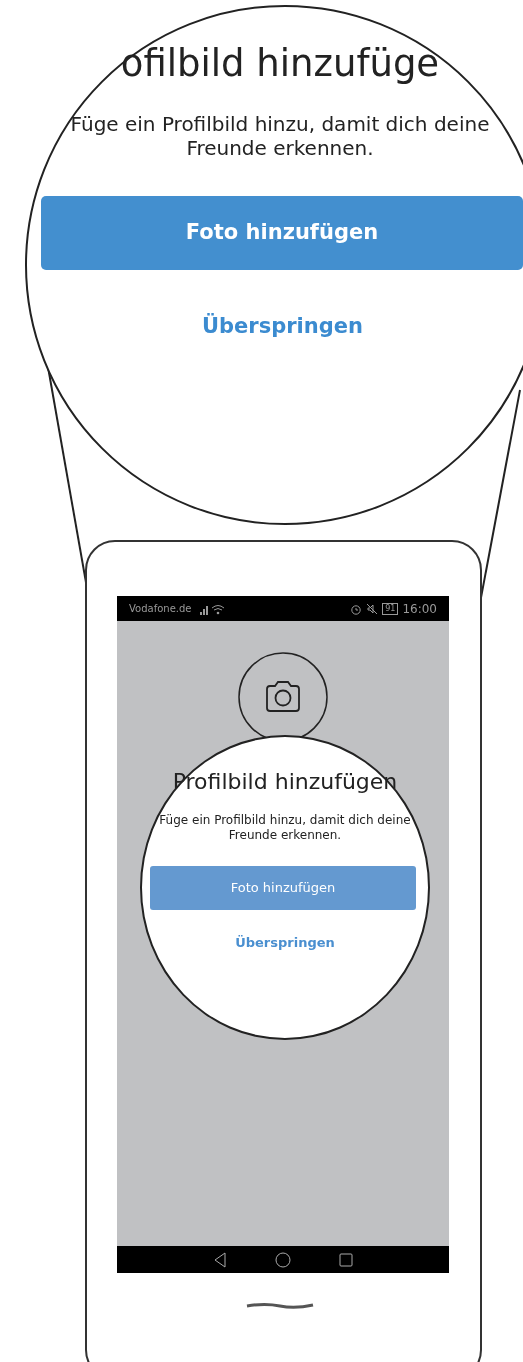 The height and width of the screenshot is (1362, 523). What do you see at coordinates (220, 1259) in the screenshot?
I see `back-icon` at bounding box center [220, 1259].